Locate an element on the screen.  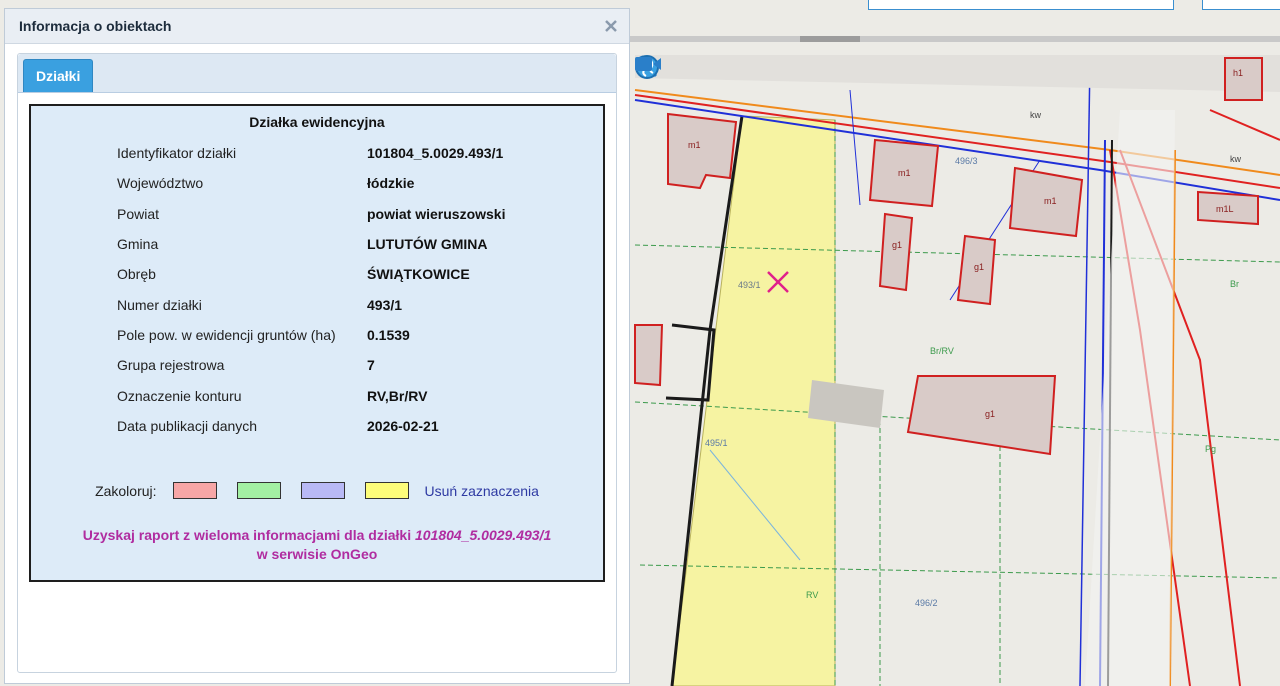
report-suffix: w serwisie OnGeo is located at coordinates (317, 554).